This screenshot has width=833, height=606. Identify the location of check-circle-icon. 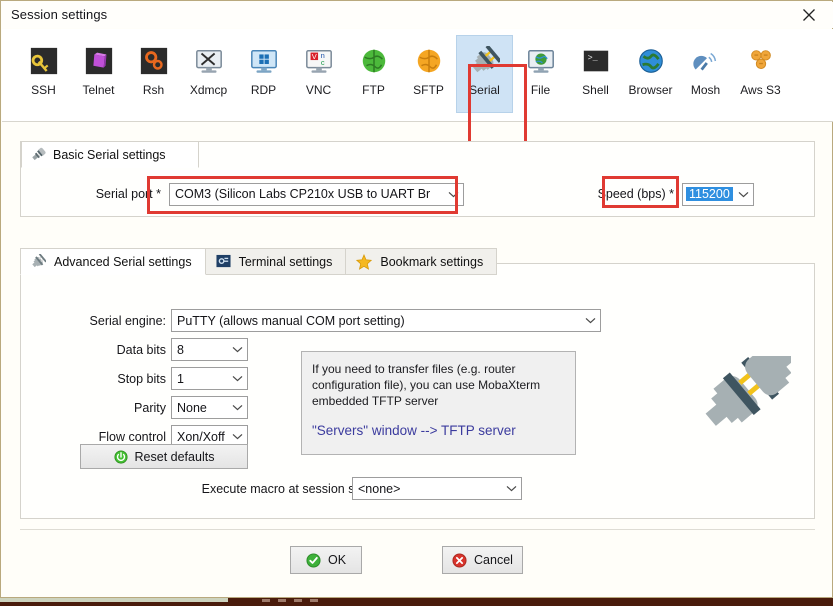
(313, 560).